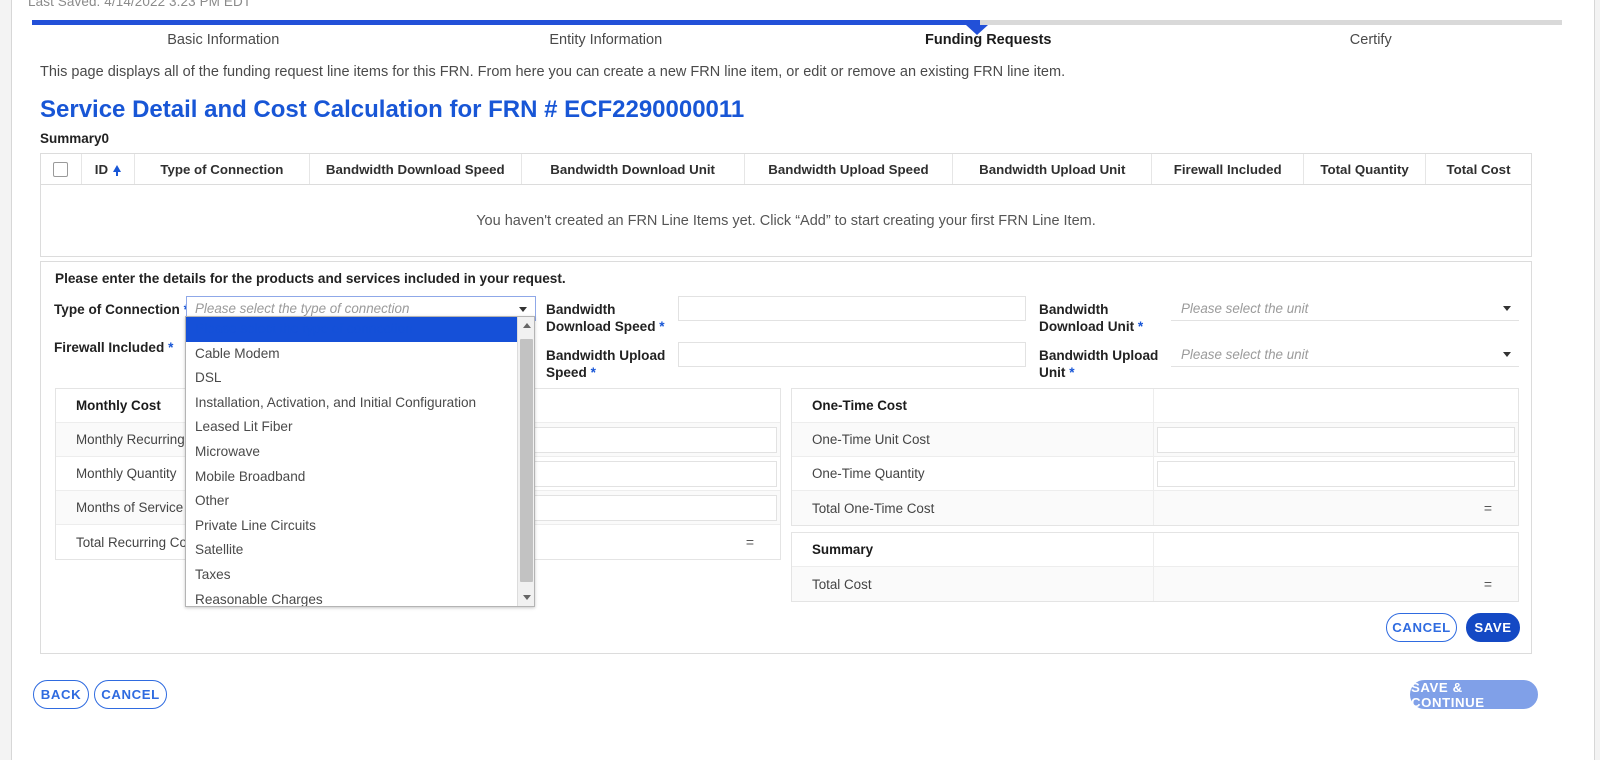 The width and height of the screenshot is (1600, 760). Describe the element at coordinates (351, 501) in the screenshot. I see `dropdown-option-other: Other` at that location.